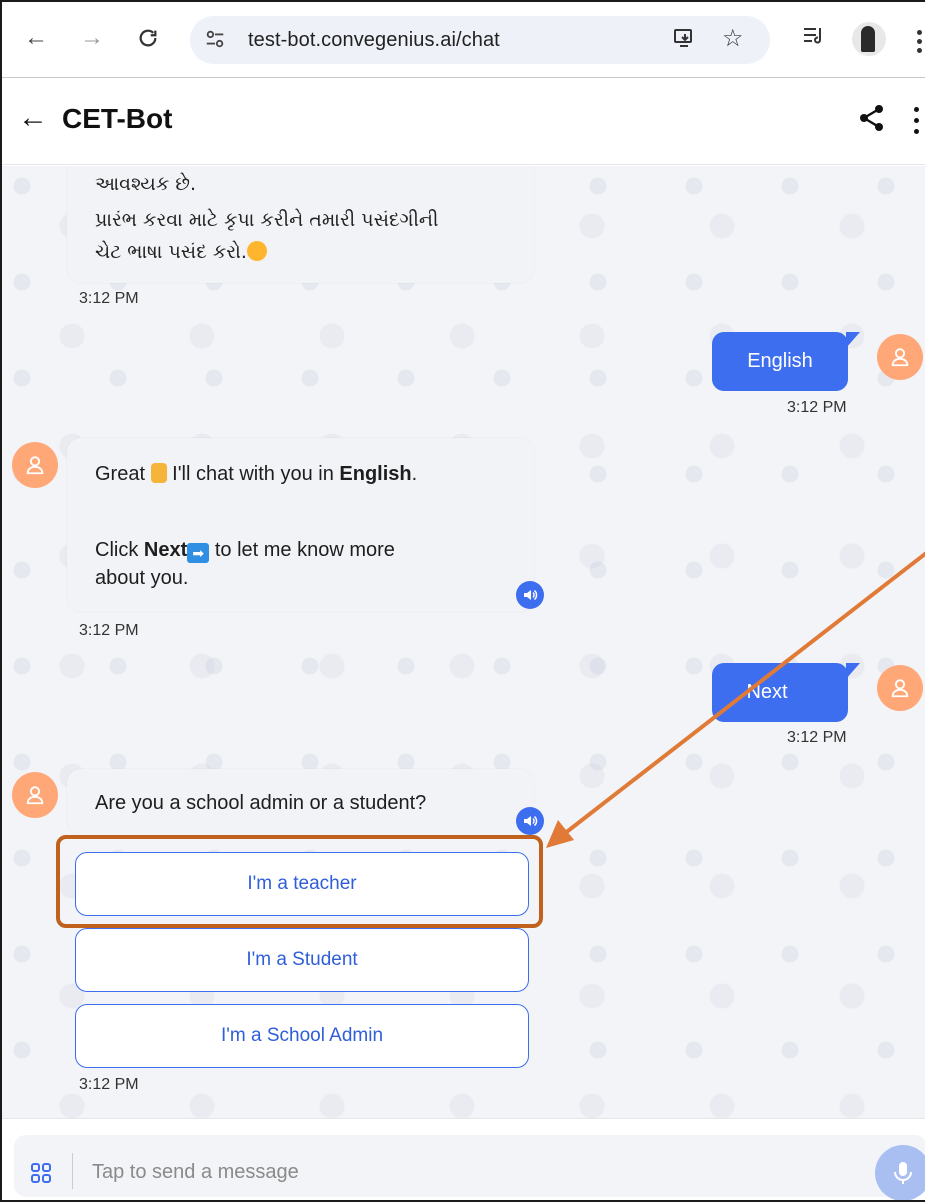  What do you see at coordinates (780, 361) in the screenshot?
I see `message-text: English` at bounding box center [780, 361].